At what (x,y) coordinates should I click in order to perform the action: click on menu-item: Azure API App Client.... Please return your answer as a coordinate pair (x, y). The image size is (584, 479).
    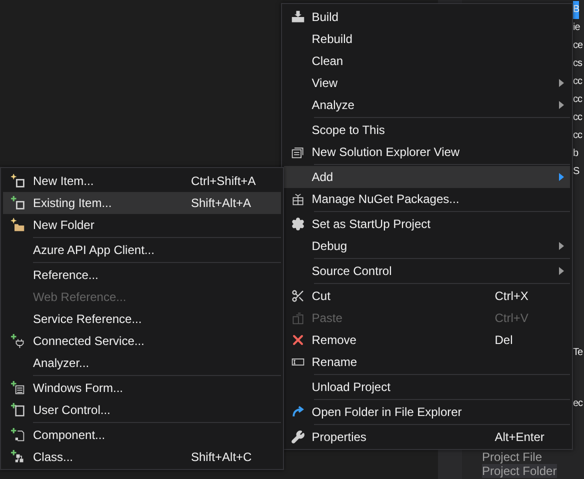
    Looking at the image, I should click on (142, 250).